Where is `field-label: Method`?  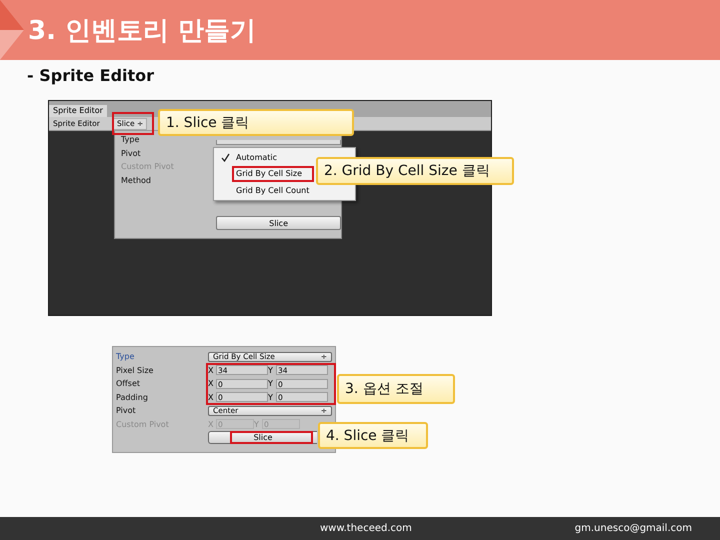 field-label: Method is located at coordinates (136, 180).